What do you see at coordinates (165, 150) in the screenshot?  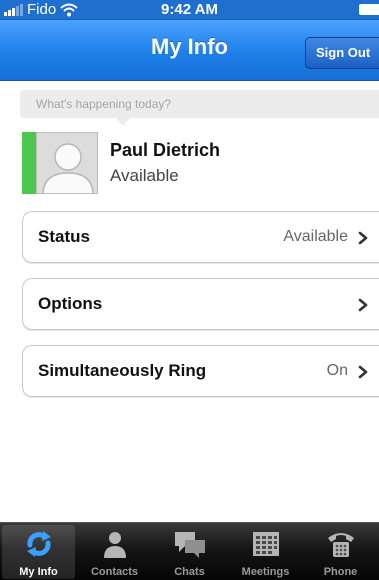 I see `profile-name: Paul Dietrich` at bounding box center [165, 150].